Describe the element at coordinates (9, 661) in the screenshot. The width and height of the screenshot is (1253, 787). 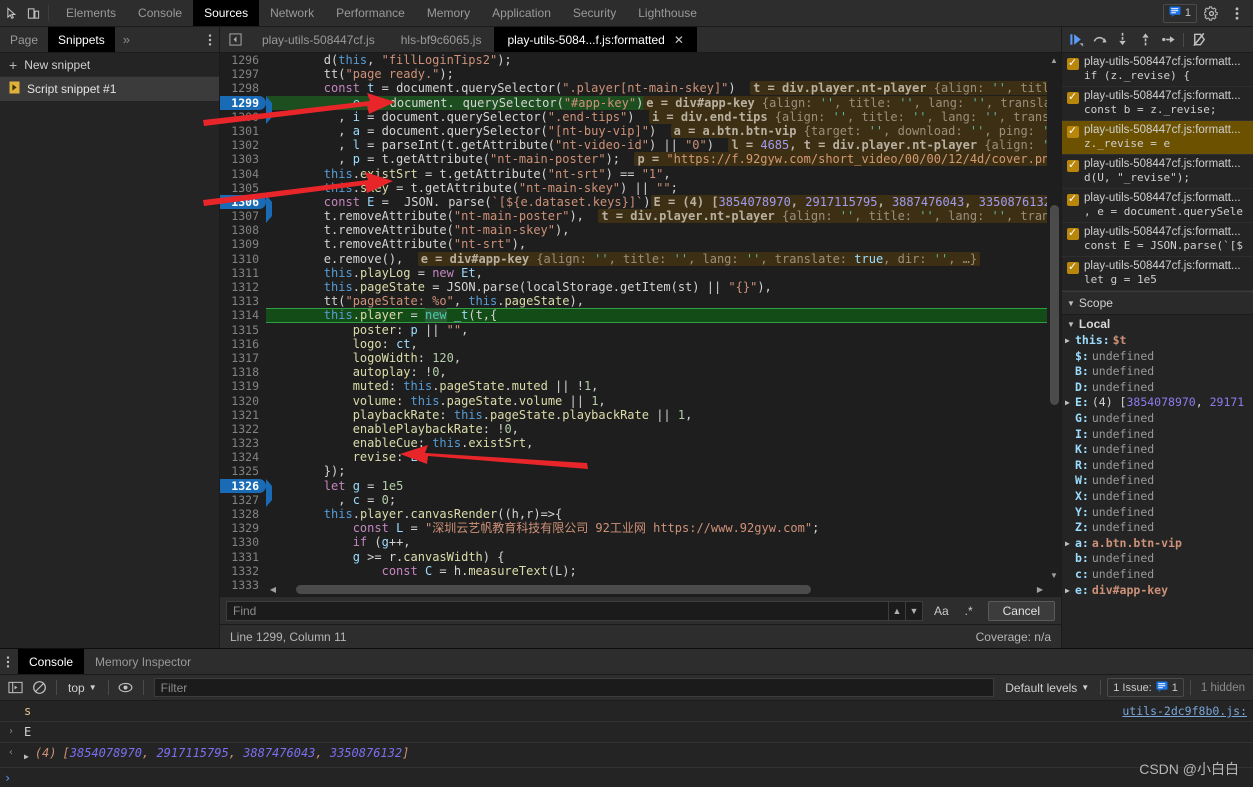
I see `drawer-more-icon` at that location.